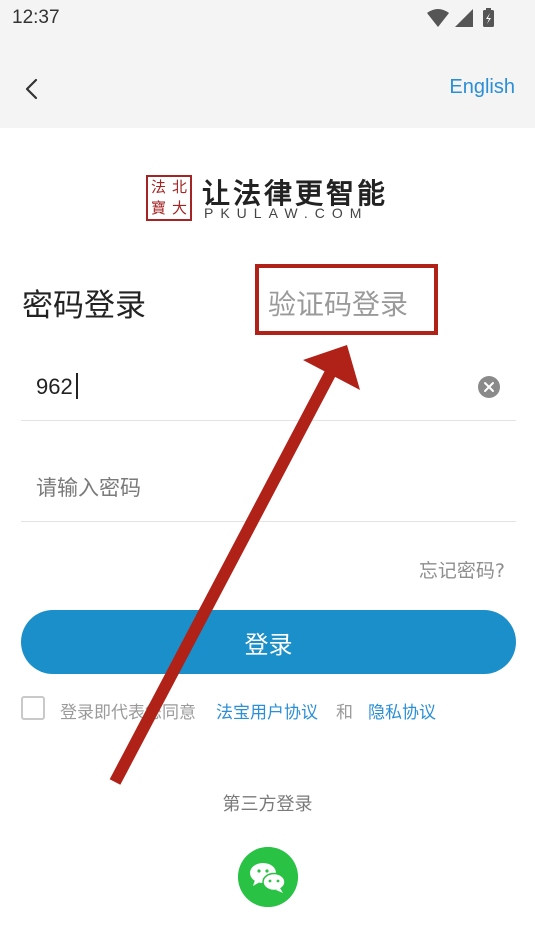 Image resolution: width=535 pixels, height=951 pixels. Describe the element at coordinates (267, 804) in the screenshot. I see `third-party-login-label: 第三方登录` at that location.